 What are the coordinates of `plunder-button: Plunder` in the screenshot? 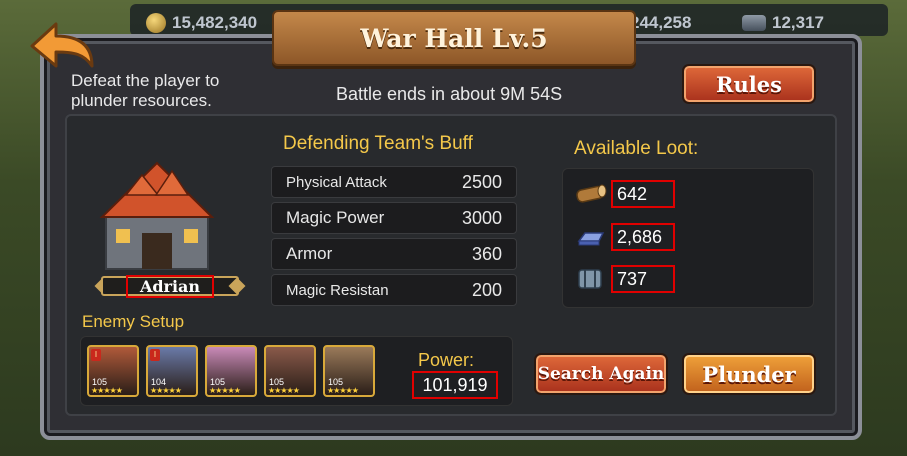 It's located at (749, 374).